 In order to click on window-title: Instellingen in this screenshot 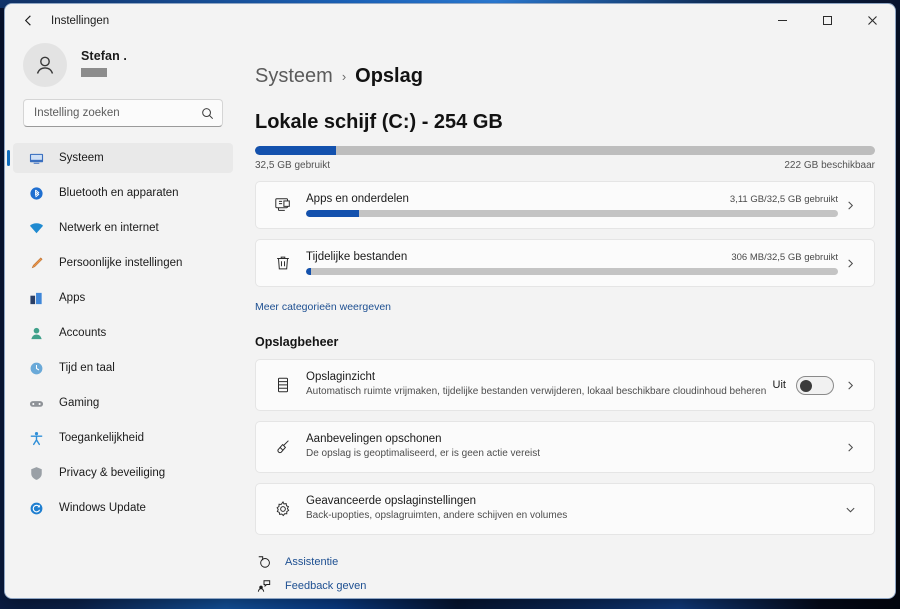, I will do `click(80, 20)`.